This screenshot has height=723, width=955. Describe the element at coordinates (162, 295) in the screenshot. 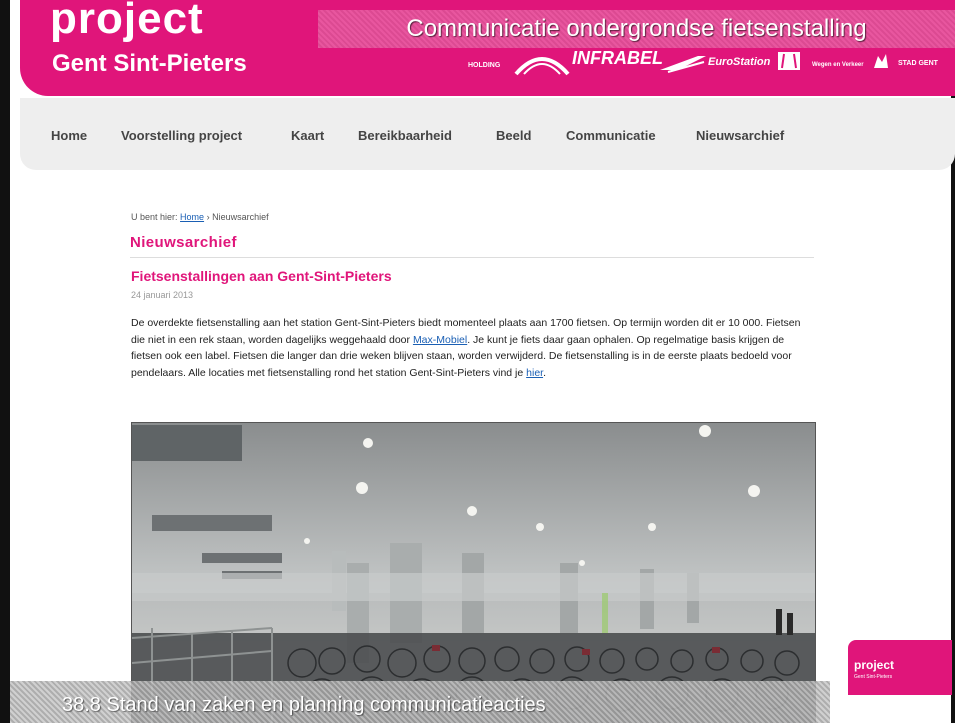

I see `article-date: 24 januari 2013` at that location.